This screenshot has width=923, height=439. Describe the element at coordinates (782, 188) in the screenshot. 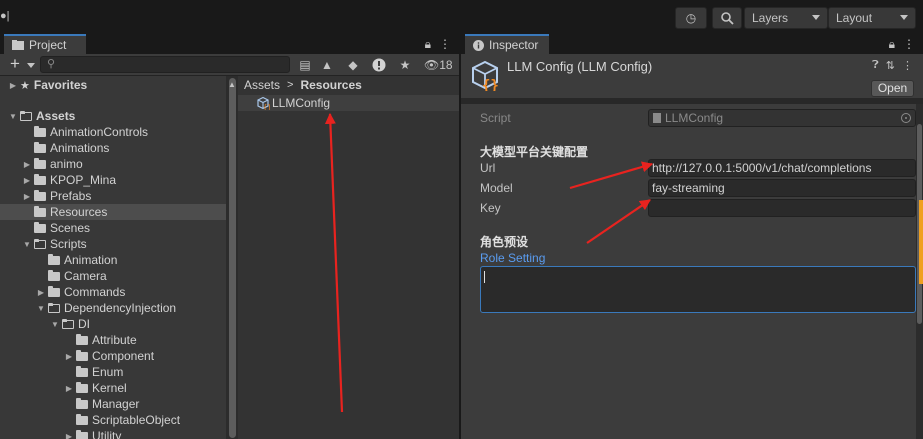

I see `model-field: fay-streaming` at that location.